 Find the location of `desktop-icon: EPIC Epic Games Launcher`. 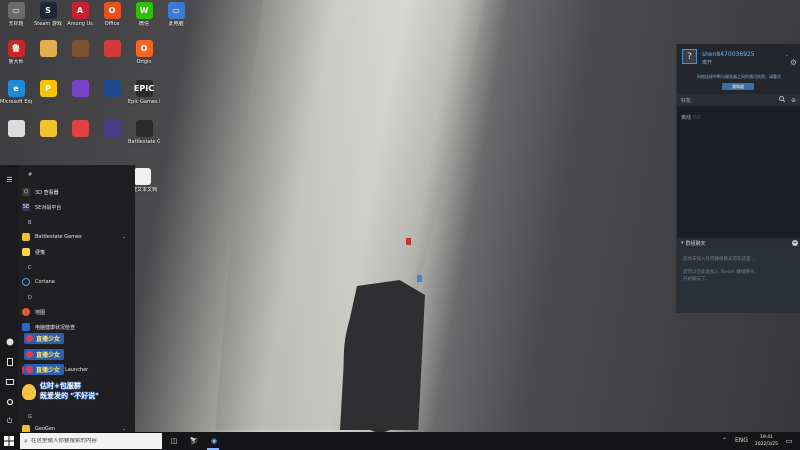

desktop-icon: EPIC Epic Games Launcher is located at coordinates (144, 95).